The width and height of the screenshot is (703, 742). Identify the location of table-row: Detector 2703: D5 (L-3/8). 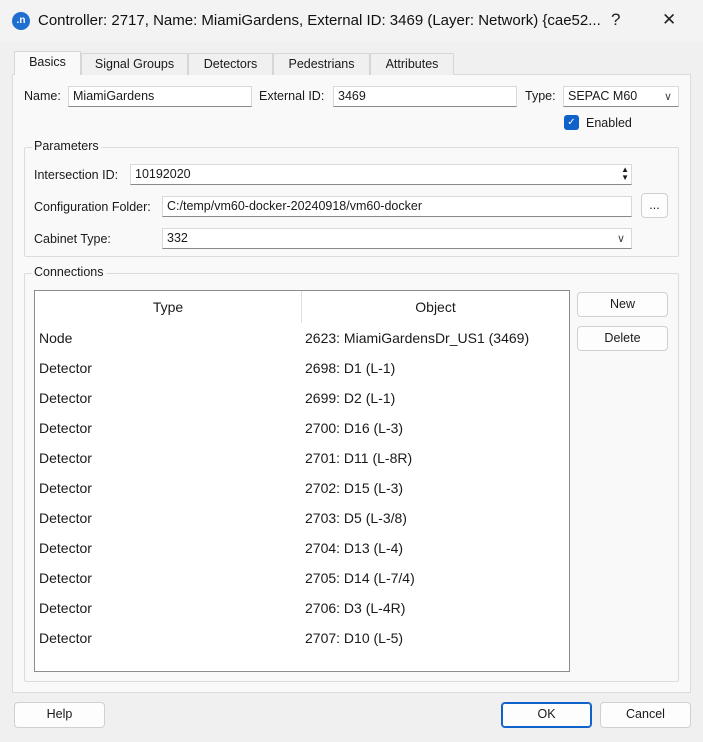
(302, 518).